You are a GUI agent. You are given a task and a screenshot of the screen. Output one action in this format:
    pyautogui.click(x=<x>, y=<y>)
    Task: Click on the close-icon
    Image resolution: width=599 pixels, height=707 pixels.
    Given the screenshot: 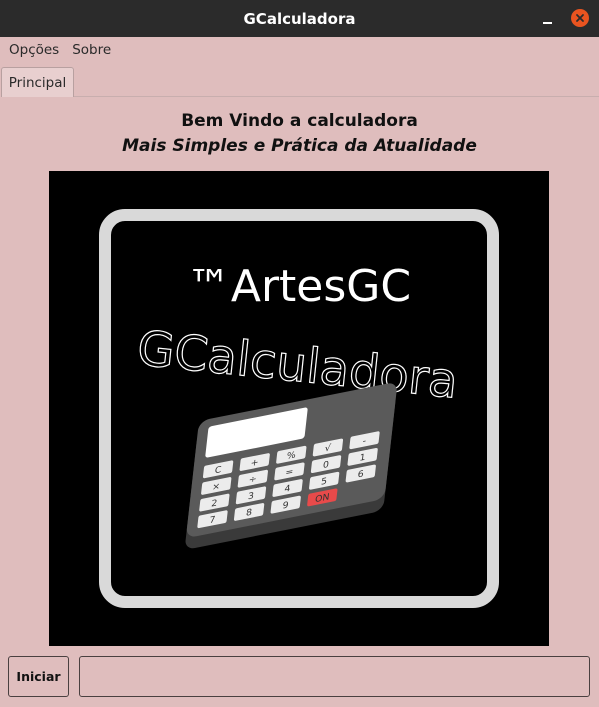 What is the action you would take?
    pyautogui.click(x=580, y=18)
    